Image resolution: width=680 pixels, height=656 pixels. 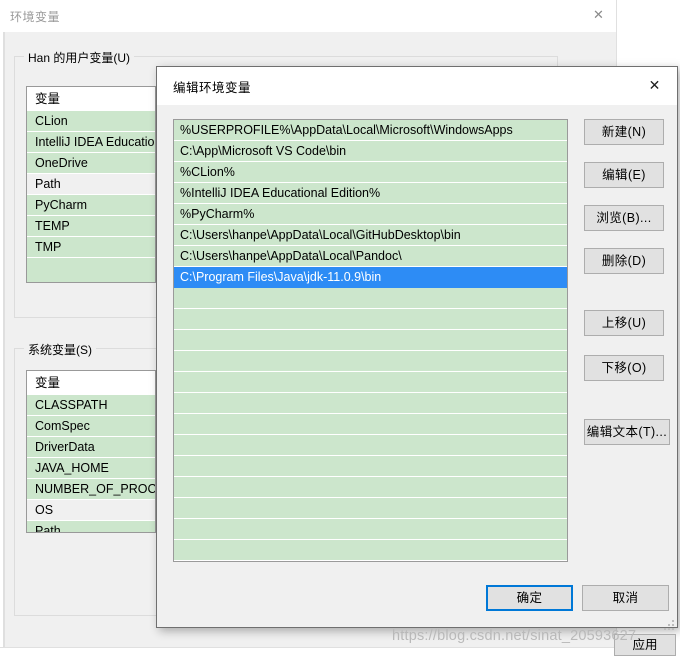 What do you see at coordinates (91, 447) in the screenshot?
I see `system-variable-row: DriverData` at bounding box center [91, 447].